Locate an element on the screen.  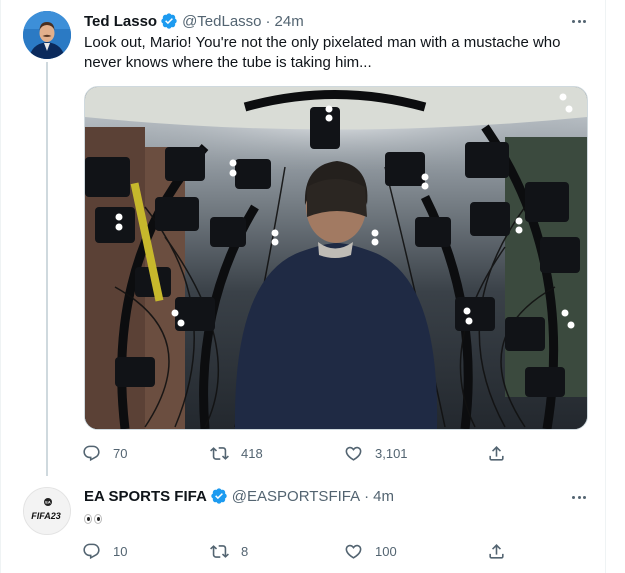
reply-count: 70 is located at coordinates (120, 453).